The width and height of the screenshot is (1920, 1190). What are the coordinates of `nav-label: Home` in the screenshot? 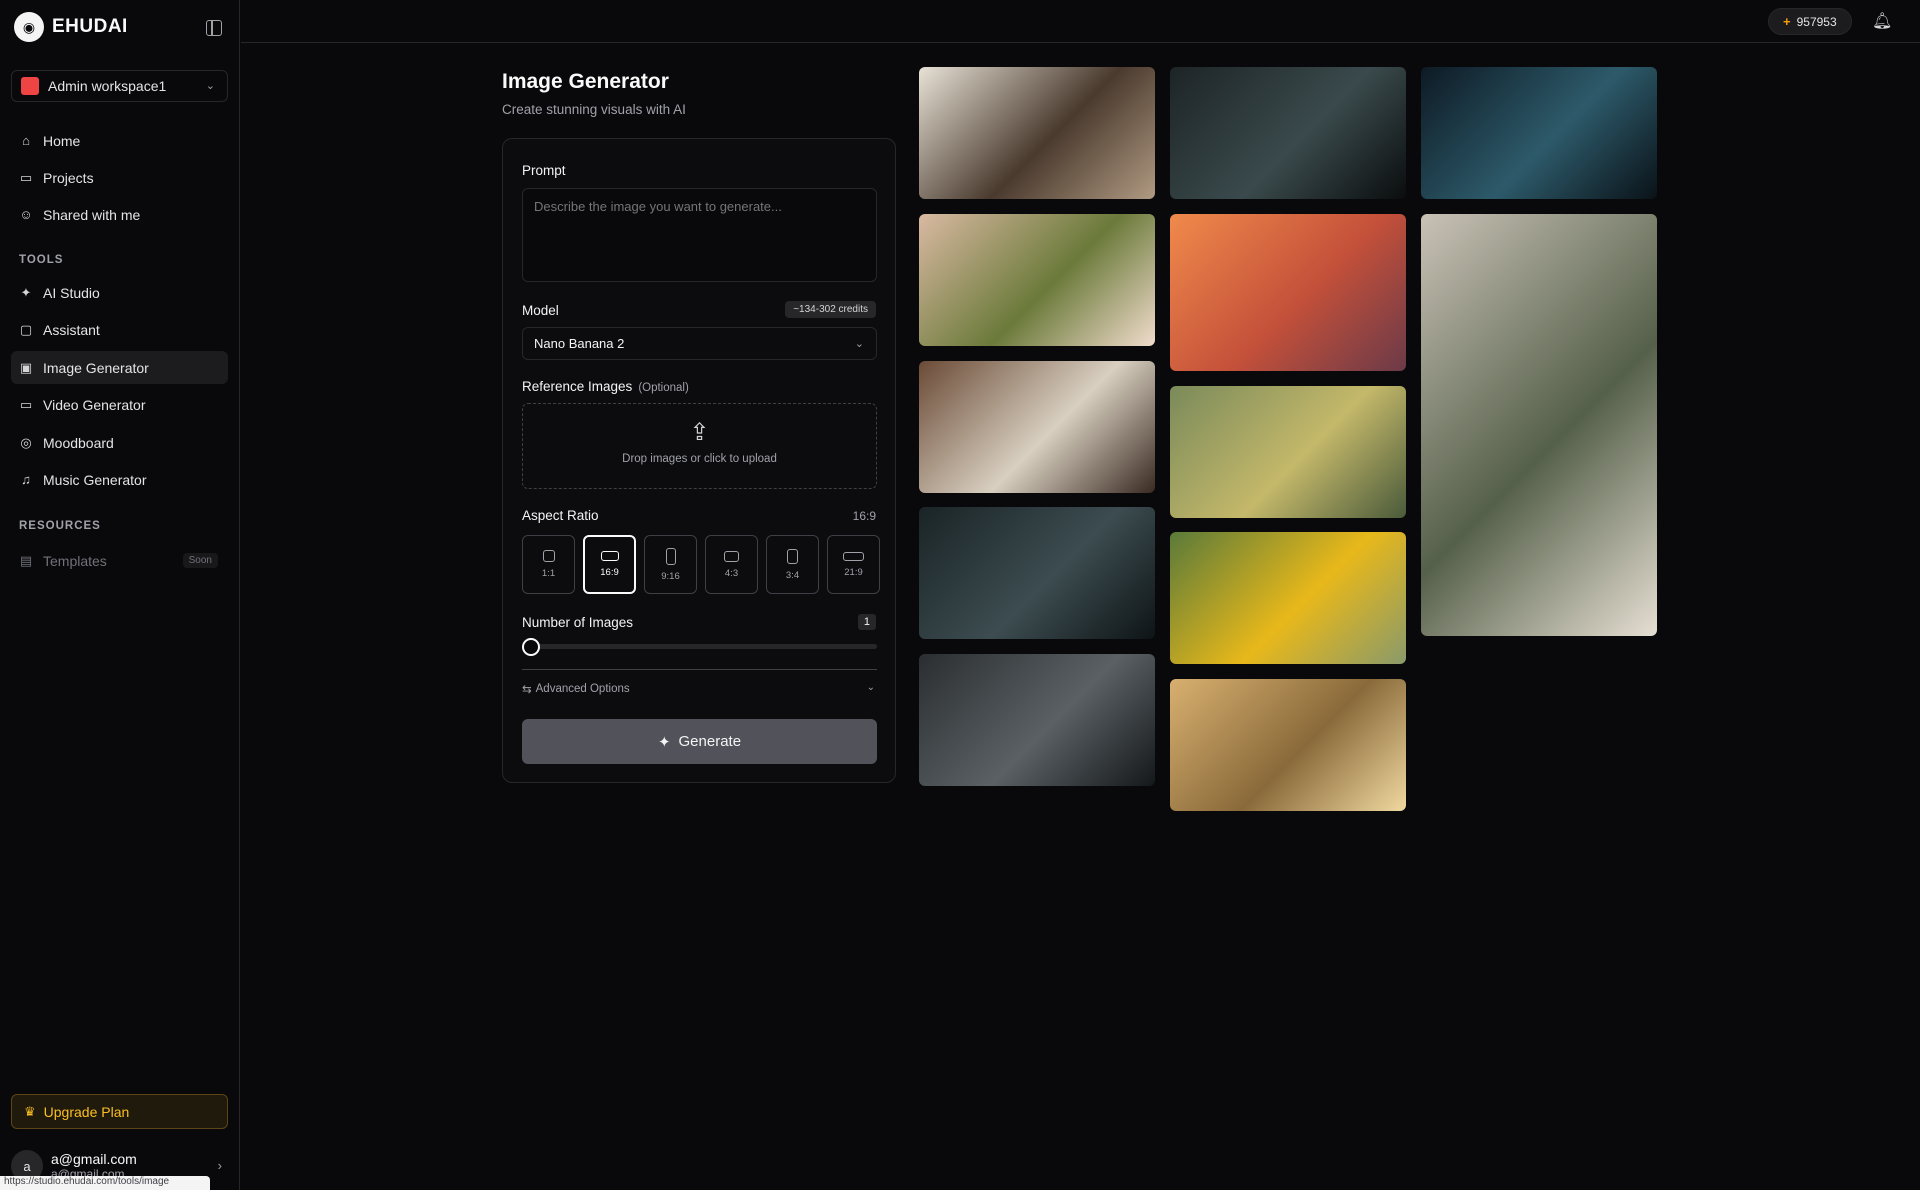 It's located at (62, 140).